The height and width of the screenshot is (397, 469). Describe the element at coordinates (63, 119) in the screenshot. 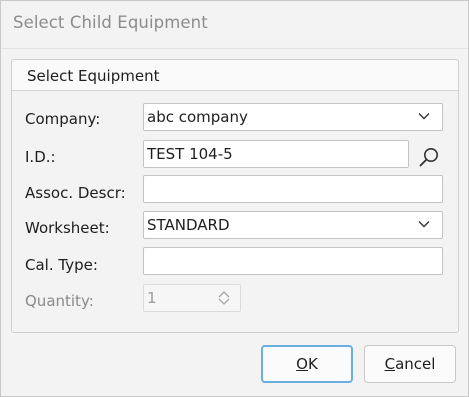

I see `company-label: Company:` at that location.